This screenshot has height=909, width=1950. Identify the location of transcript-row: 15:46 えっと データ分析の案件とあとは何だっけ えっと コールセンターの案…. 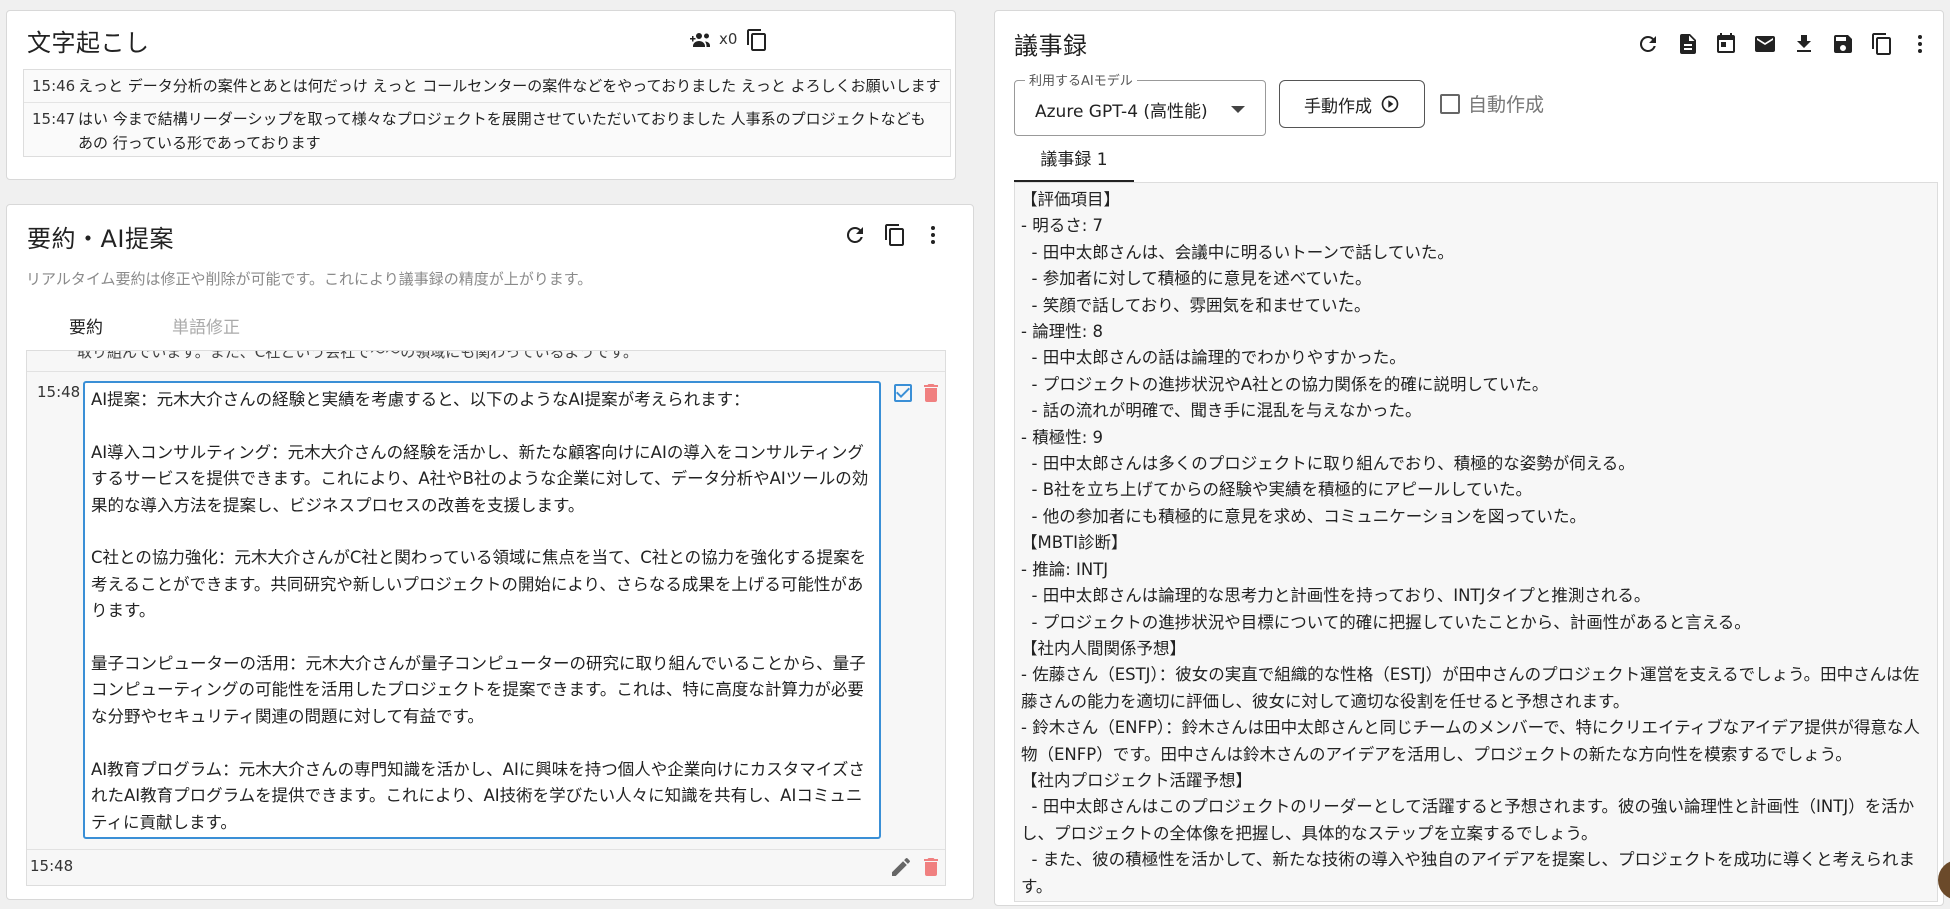
(487, 86).